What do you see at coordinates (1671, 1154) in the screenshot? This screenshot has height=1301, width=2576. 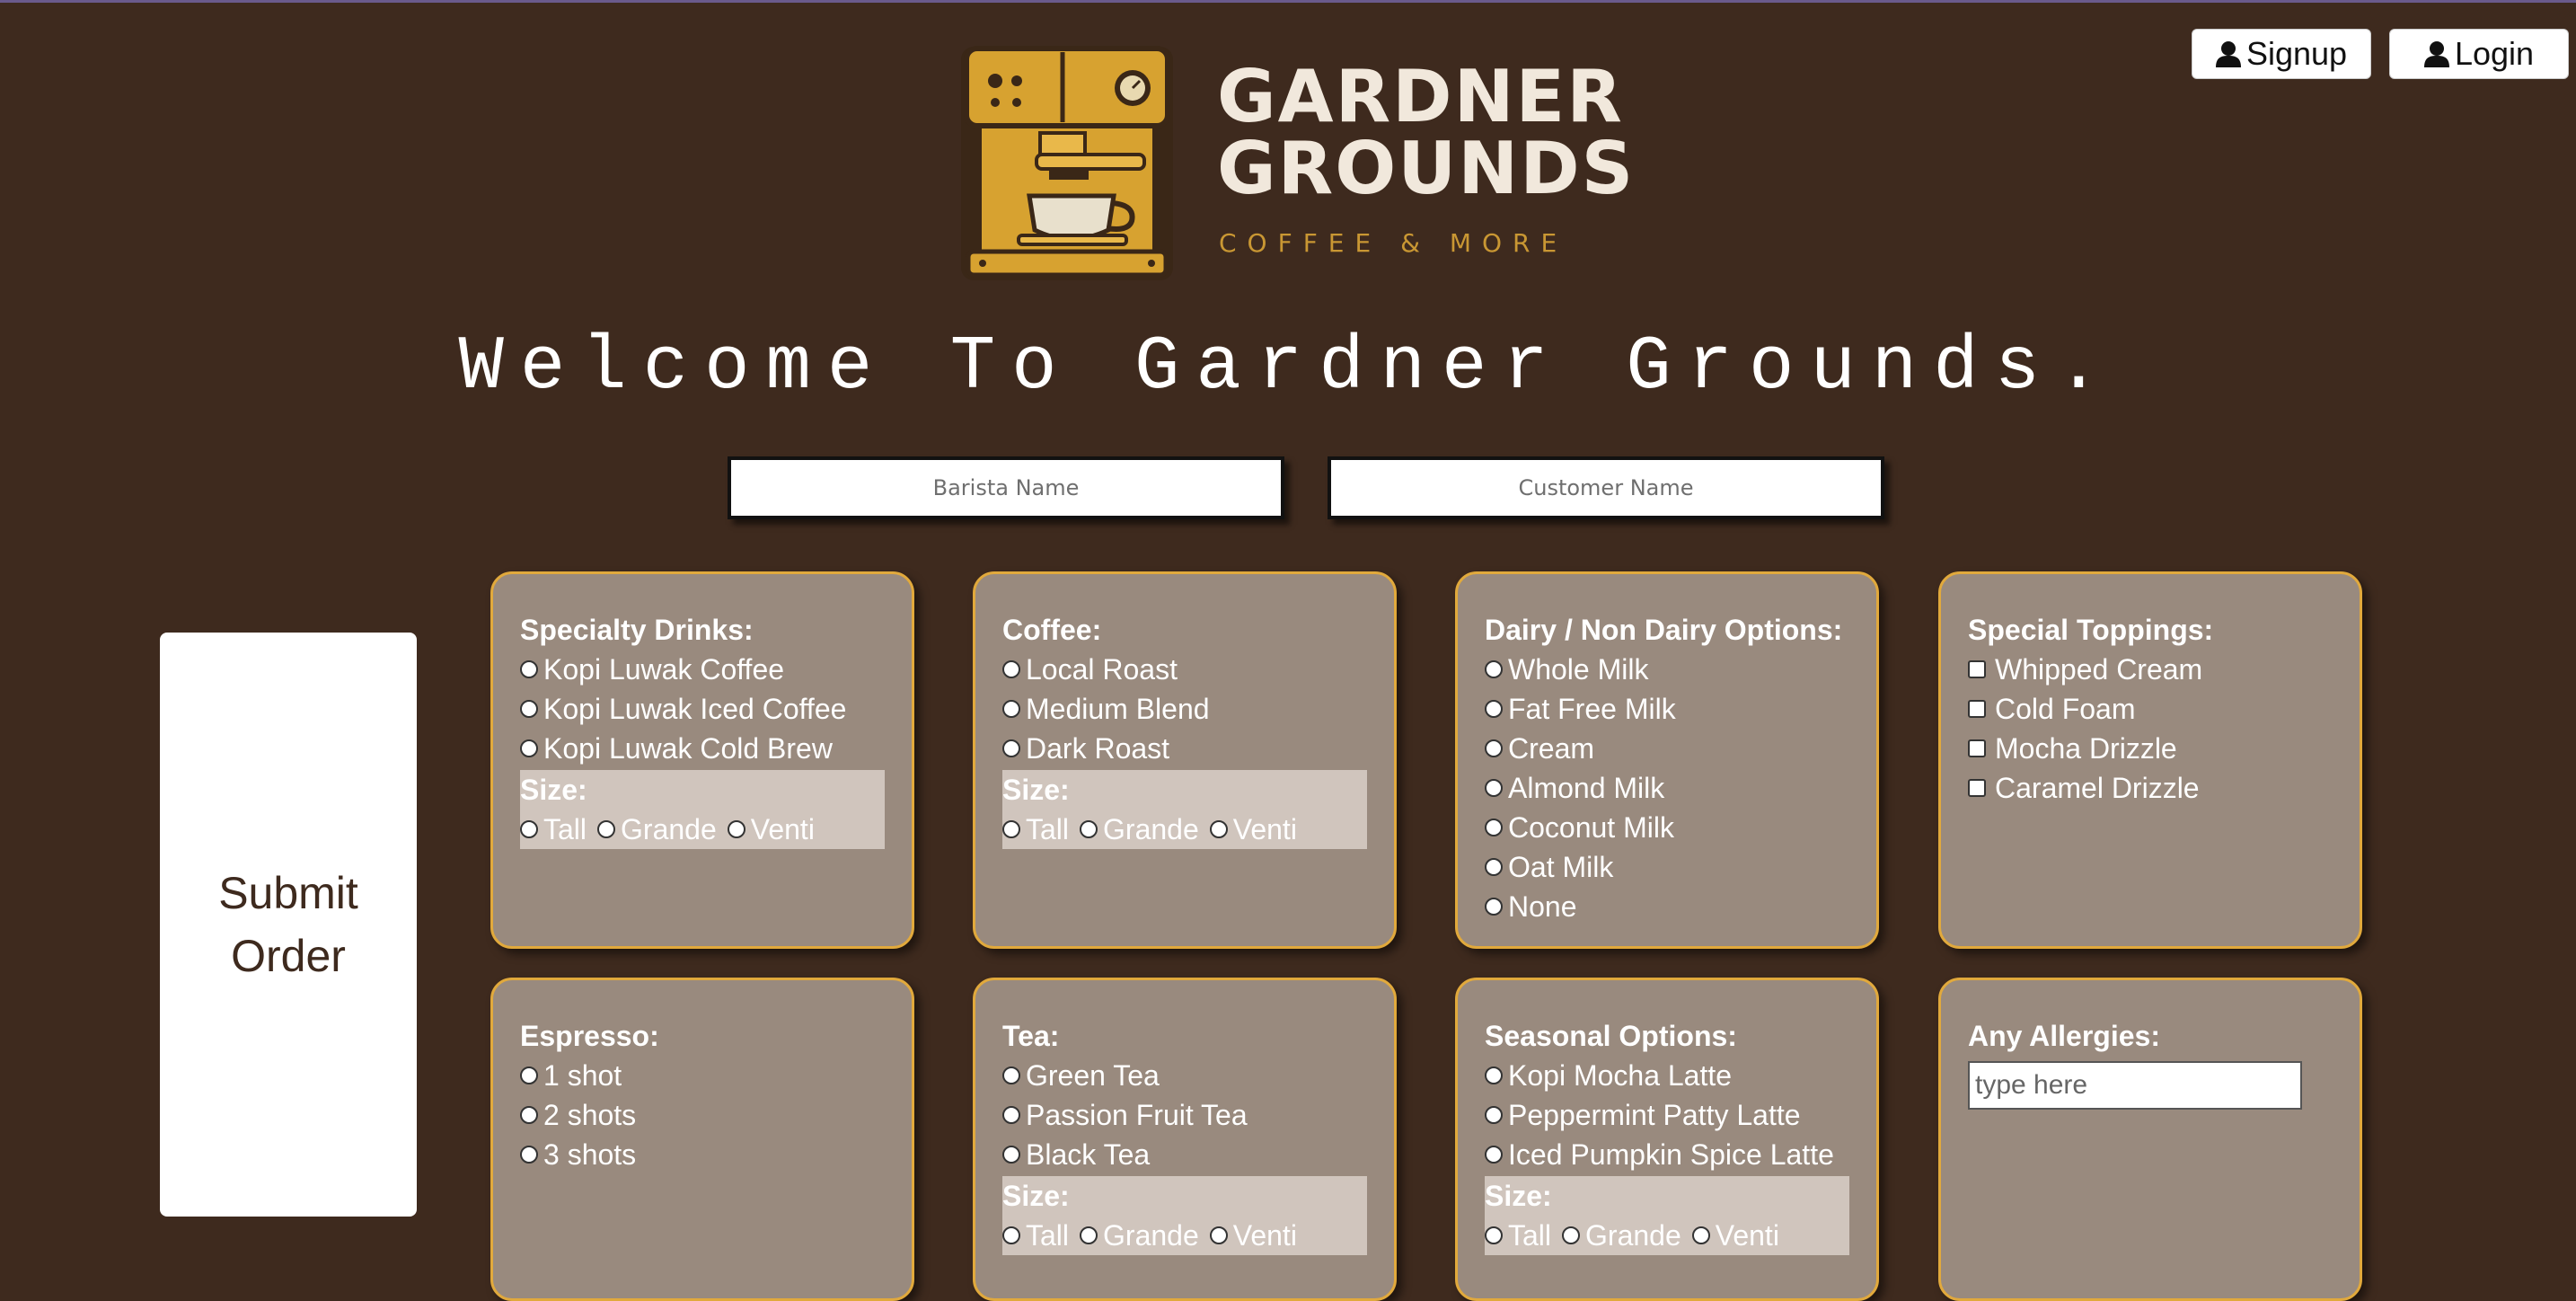 I see `option-label: Iced Pumpkin Spice Latte` at bounding box center [1671, 1154].